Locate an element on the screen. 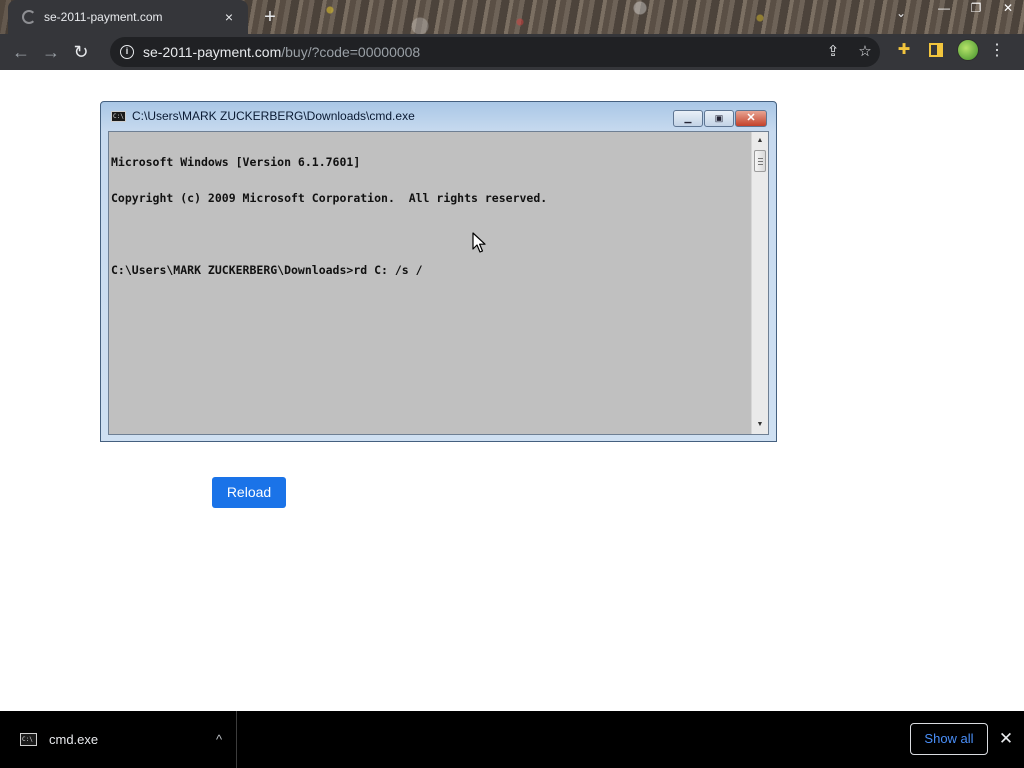 This screenshot has height=768, width=1024. scroll-thumb is located at coordinates (760, 161).